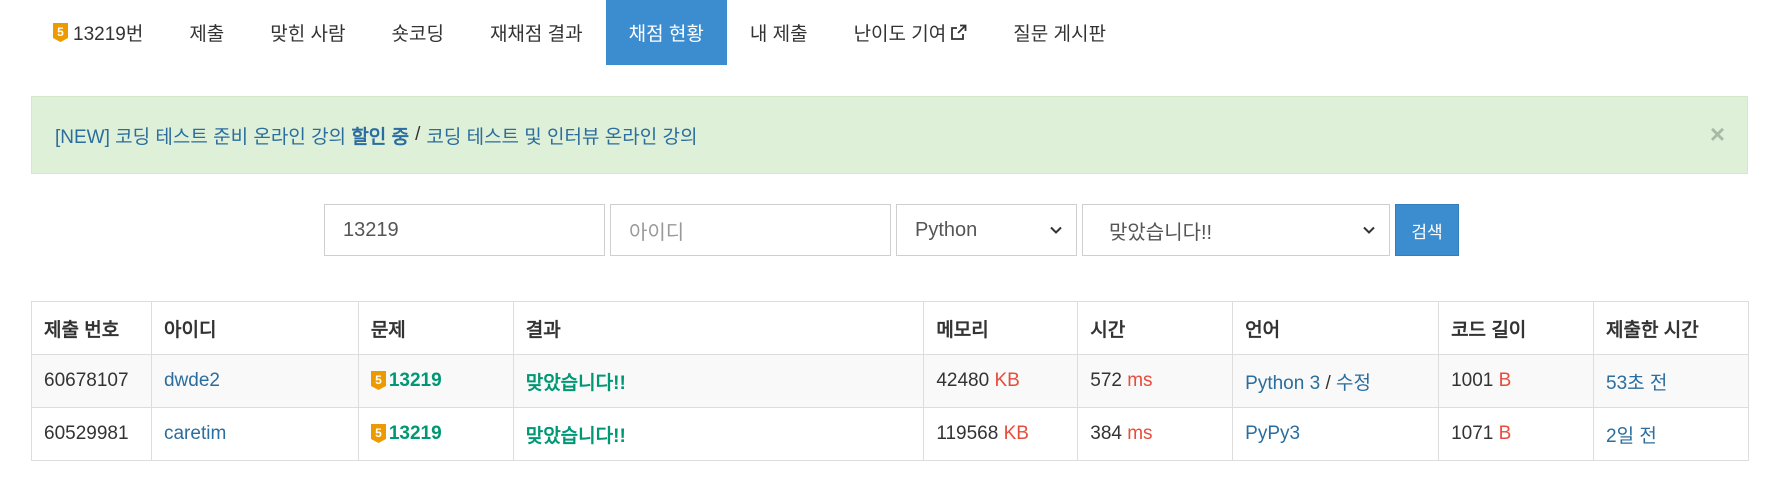  What do you see at coordinates (108, 34) in the screenshot?
I see `tab-problem-label: 13219번` at bounding box center [108, 34].